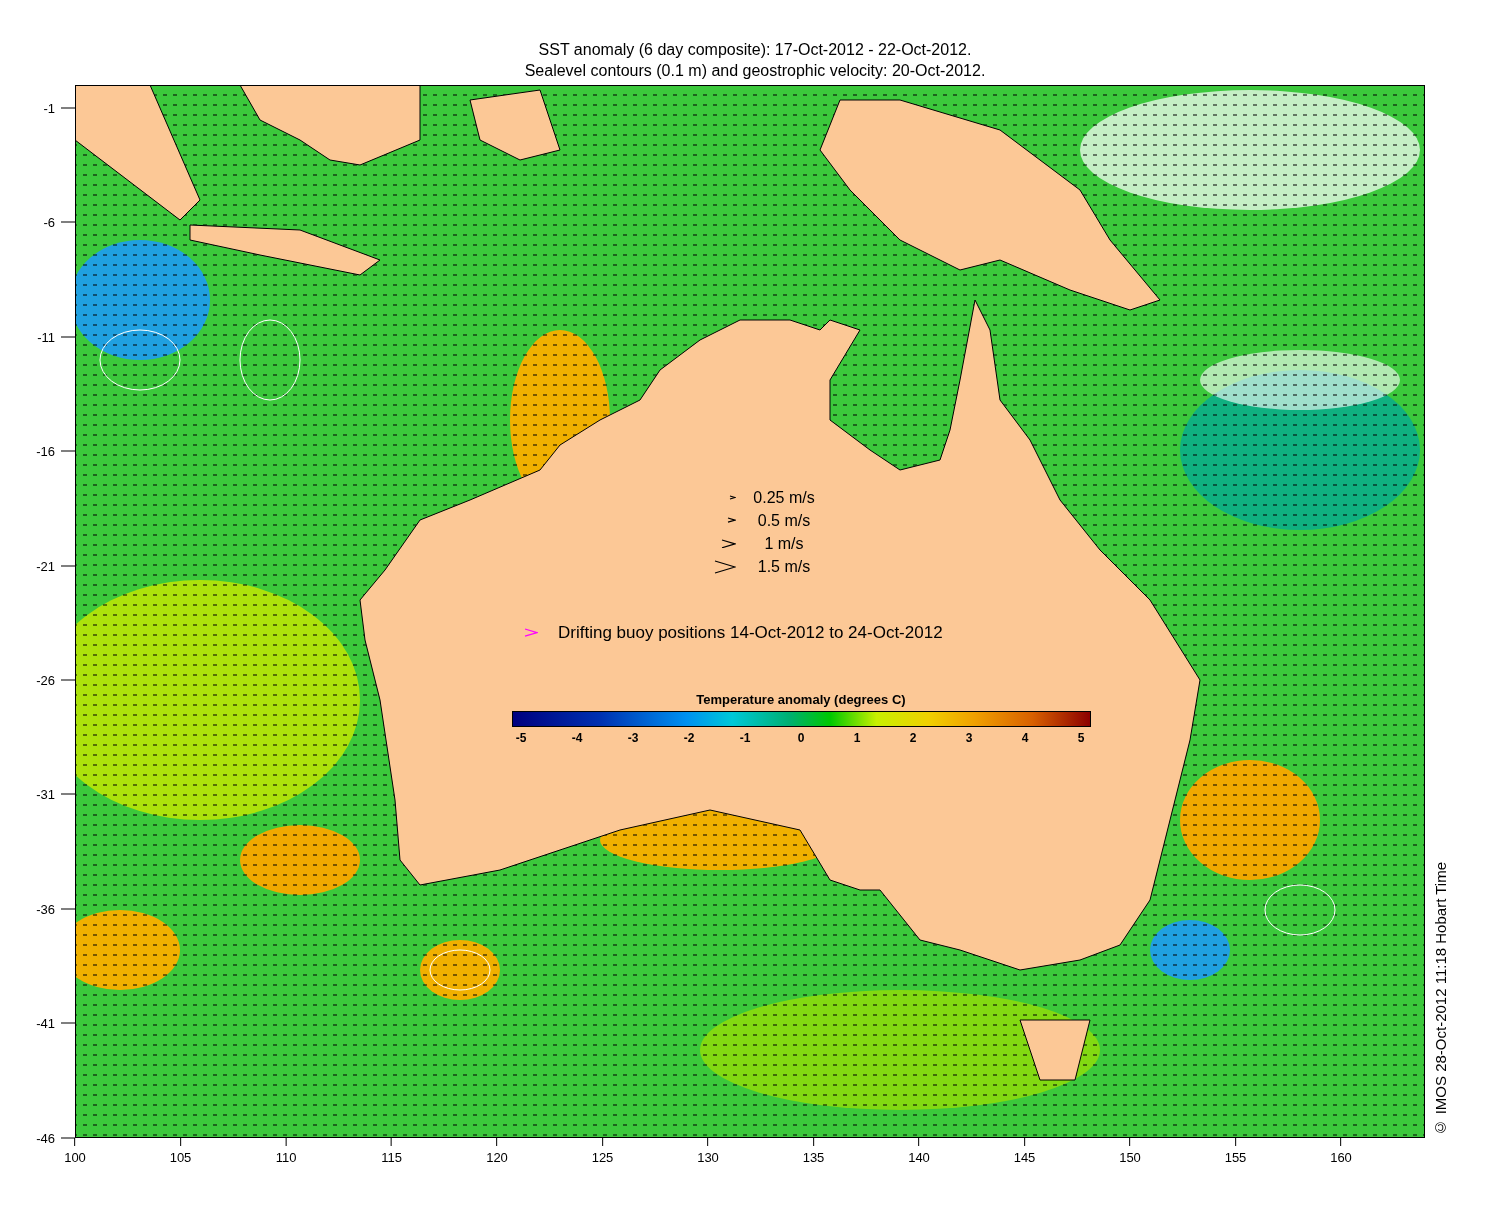 This screenshot has width=1500, height=1225. What do you see at coordinates (45, 794) in the screenshot?
I see `y-tick-label: -31` at bounding box center [45, 794].